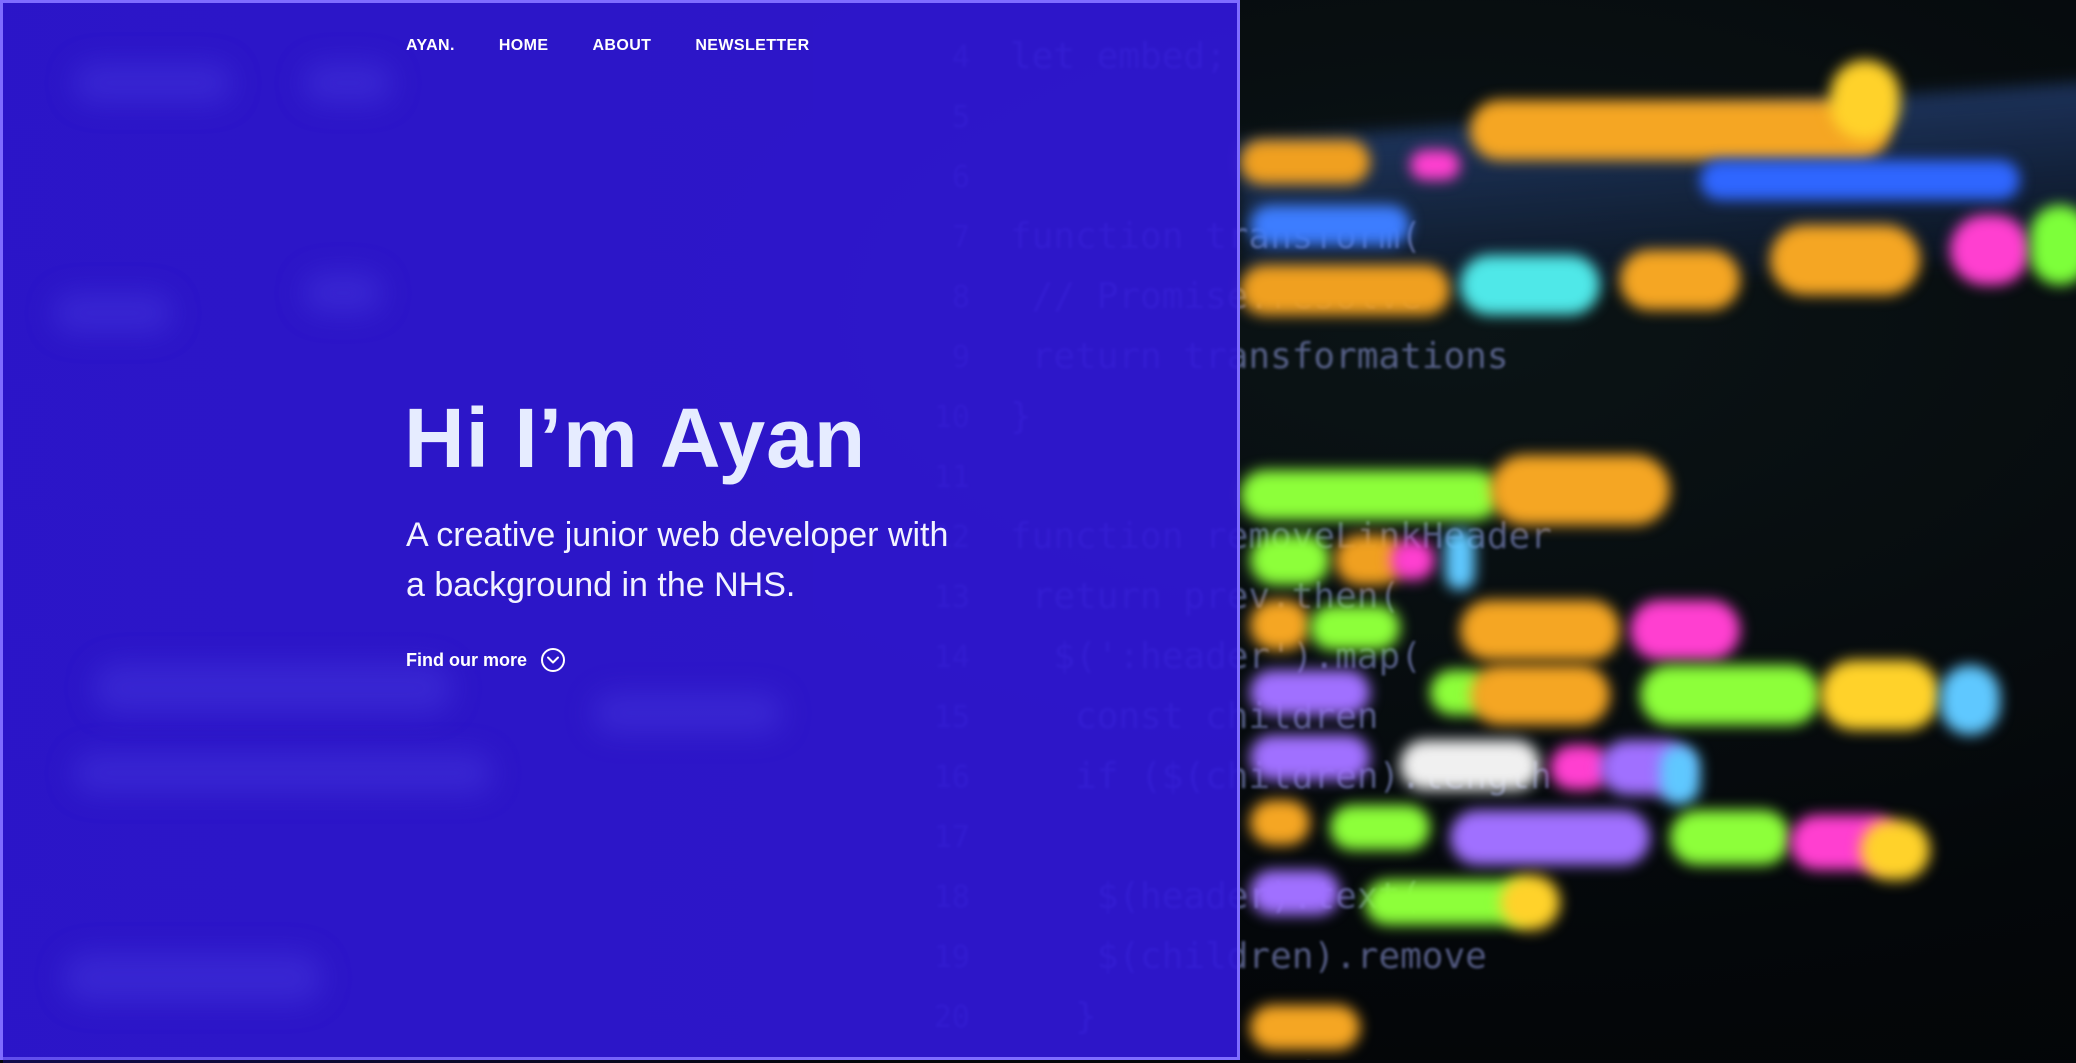 The width and height of the screenshot is (2076, 1063). What do you see at coordinates (524, 46) in the screenshot?
I see `nav-link-home: HOME` at bounding box center [524, 46].